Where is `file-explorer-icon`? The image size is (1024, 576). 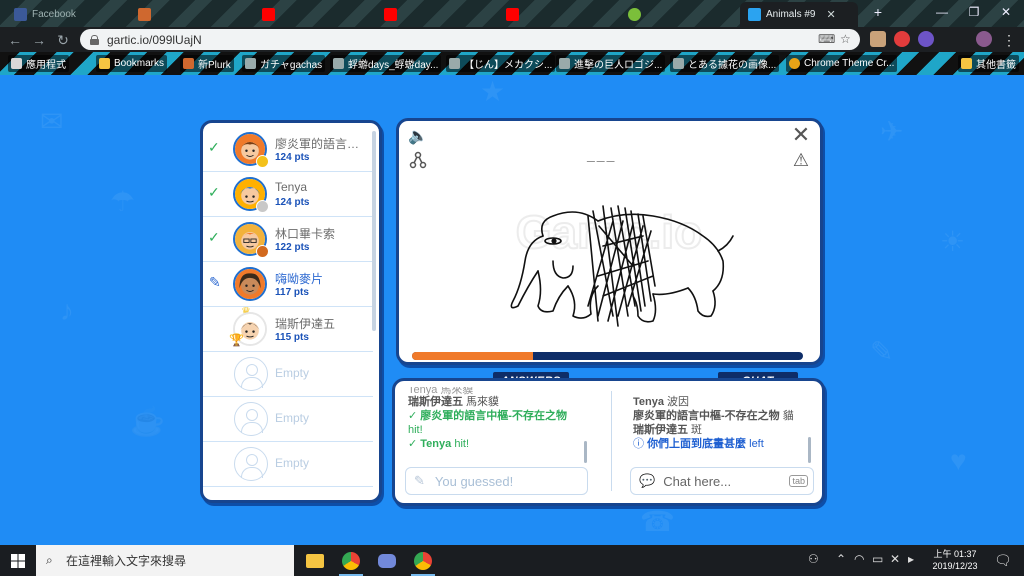 file-explorer-icon is located at coordinates (315, 560).